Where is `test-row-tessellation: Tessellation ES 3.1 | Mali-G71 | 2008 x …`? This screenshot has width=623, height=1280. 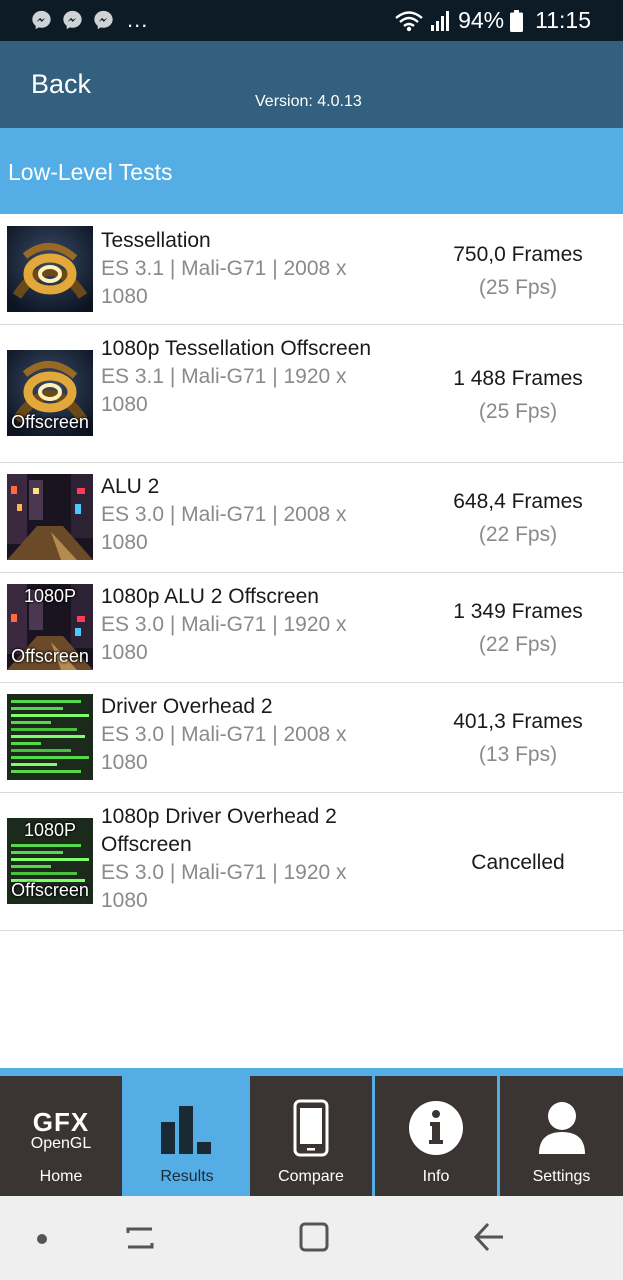
test-row-tessellation: Tessellation ES 3.1 | Mali-G71 | 2008 x … is located at coordinates (311, 269).